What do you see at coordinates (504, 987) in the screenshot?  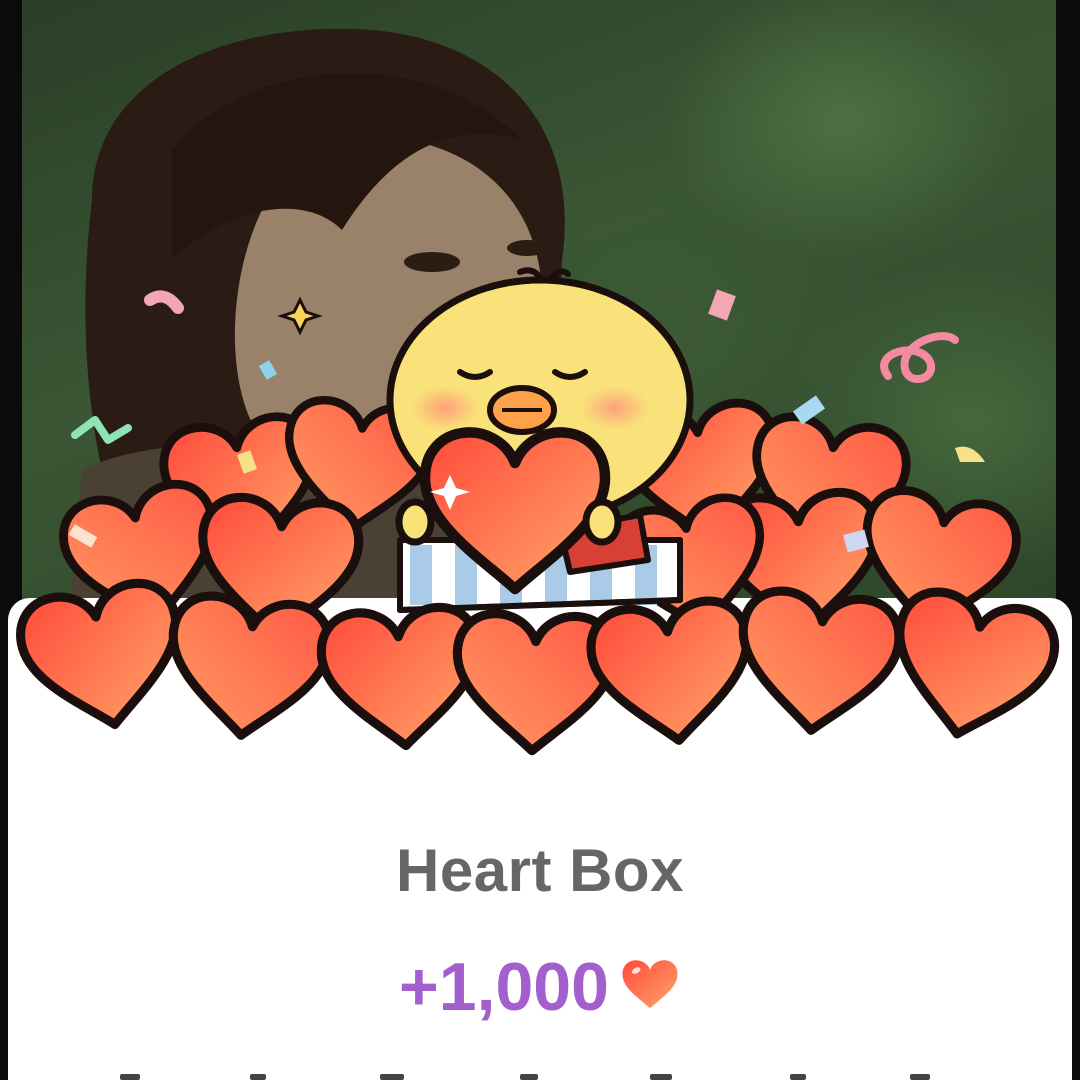 I see `reward-amount: +1,000` at bounding box center [504, 987].